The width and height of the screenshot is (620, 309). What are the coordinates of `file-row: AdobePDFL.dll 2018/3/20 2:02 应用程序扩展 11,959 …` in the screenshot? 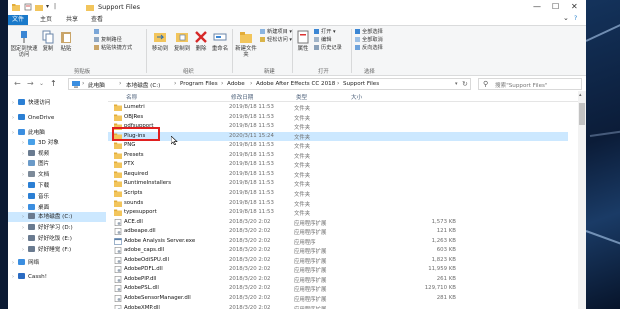 It's located at (338, 270).